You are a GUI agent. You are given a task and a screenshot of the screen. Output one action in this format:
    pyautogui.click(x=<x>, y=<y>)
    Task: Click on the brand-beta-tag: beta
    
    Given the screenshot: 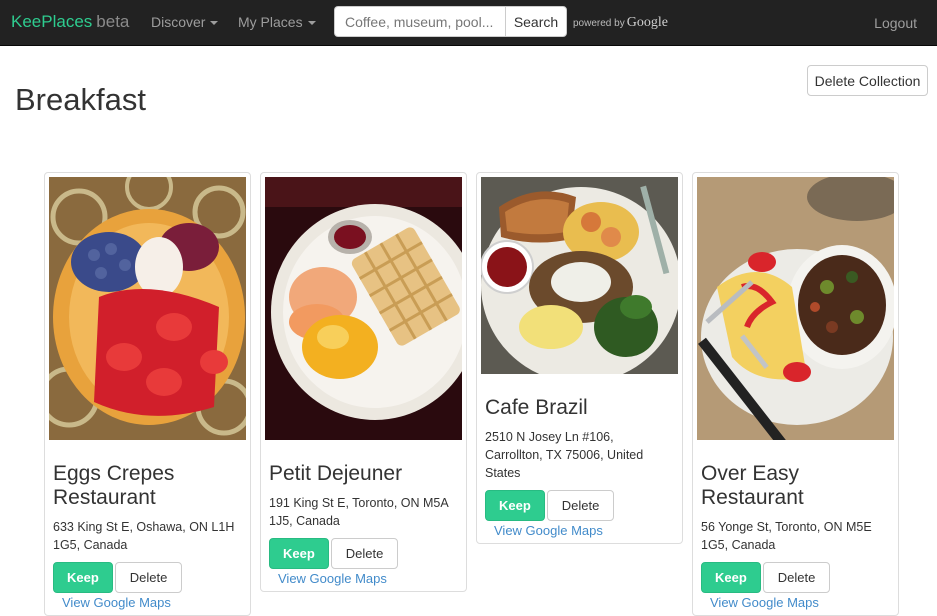 What is the action you would take?
    pyautogui.click(x=113, y=21)
    